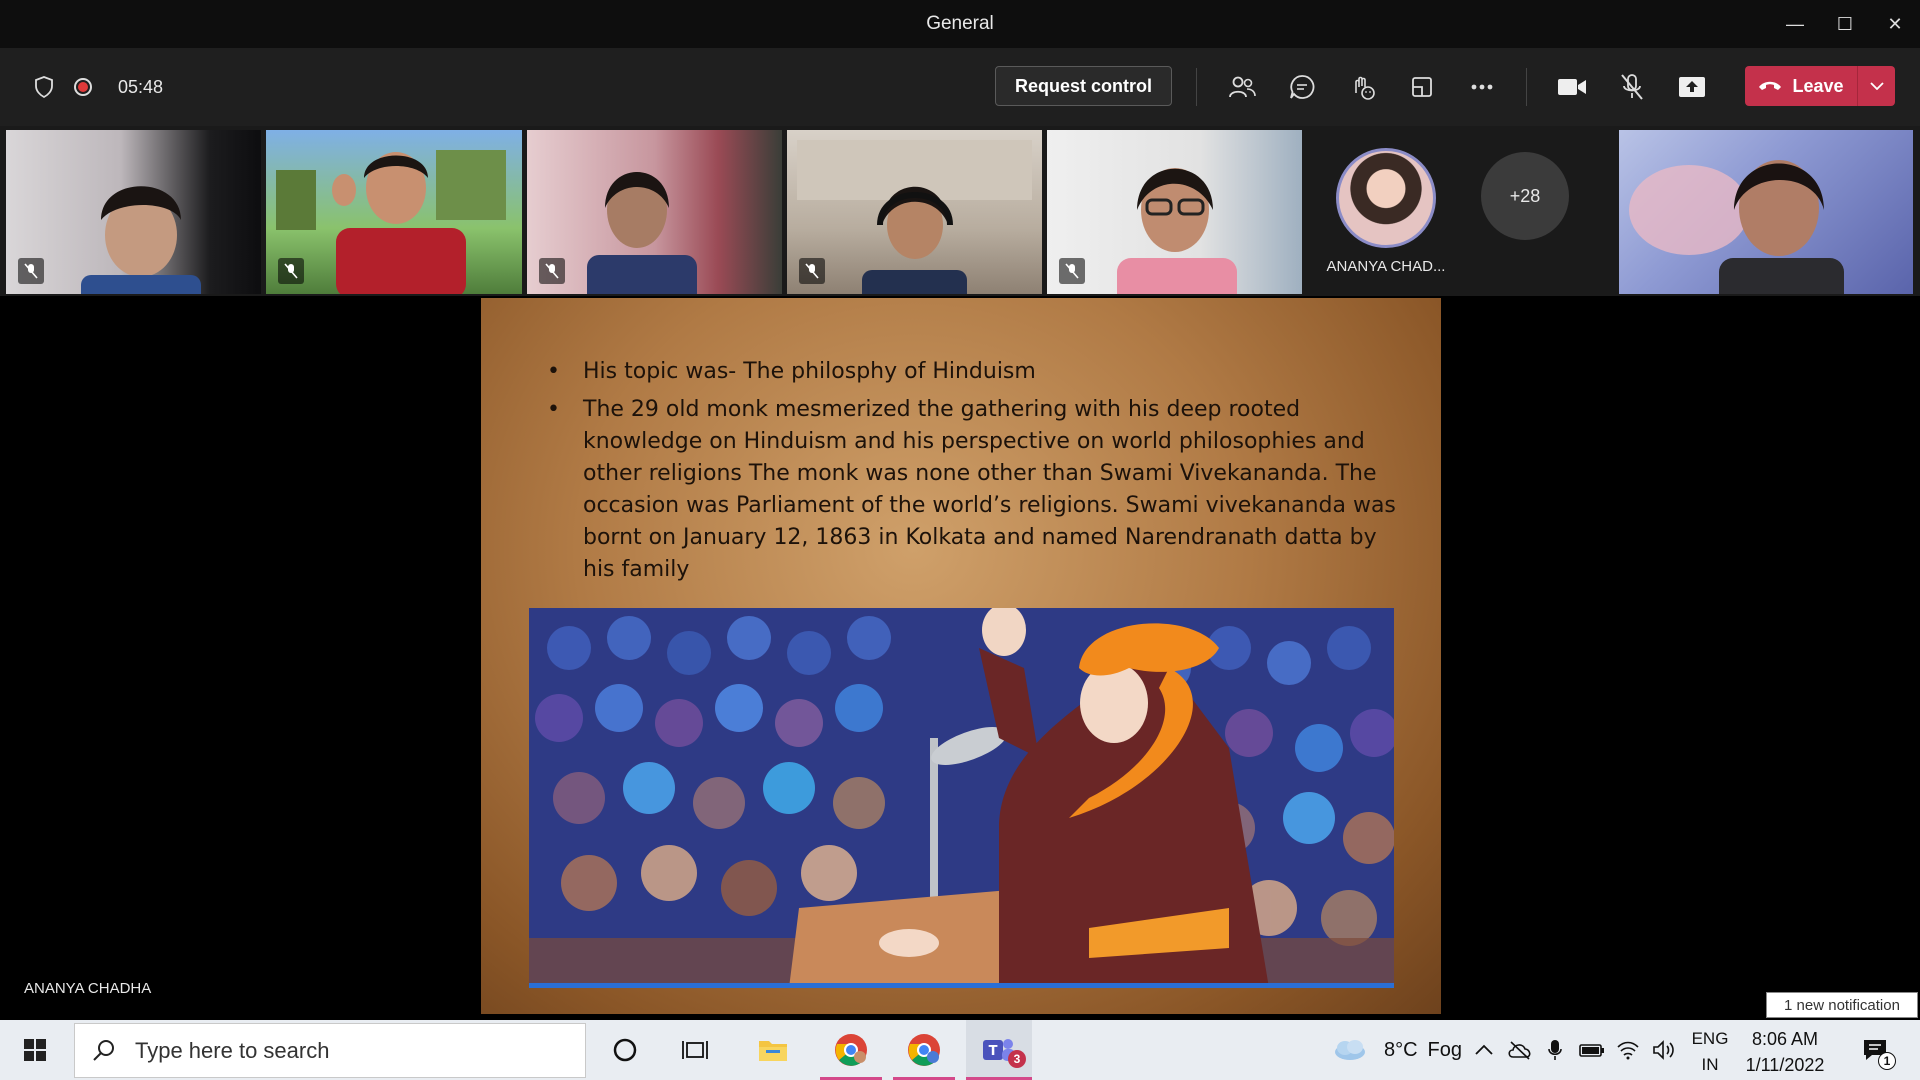 This screenshot has height=1080, width=1920. I want to click on reactions-button, so click(1362, 87).